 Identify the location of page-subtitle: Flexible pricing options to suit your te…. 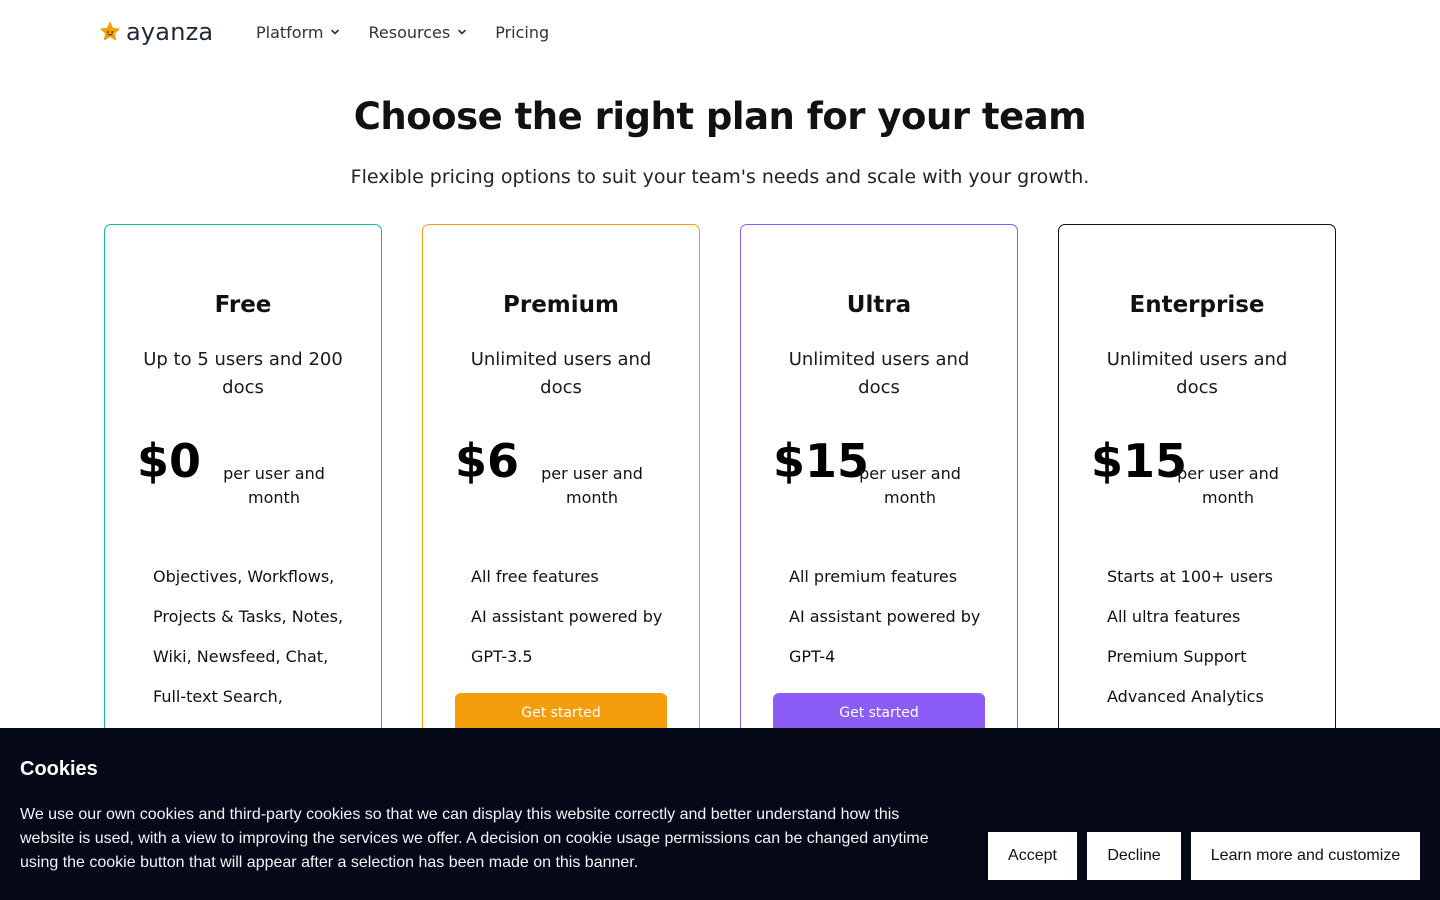
(720, 177).